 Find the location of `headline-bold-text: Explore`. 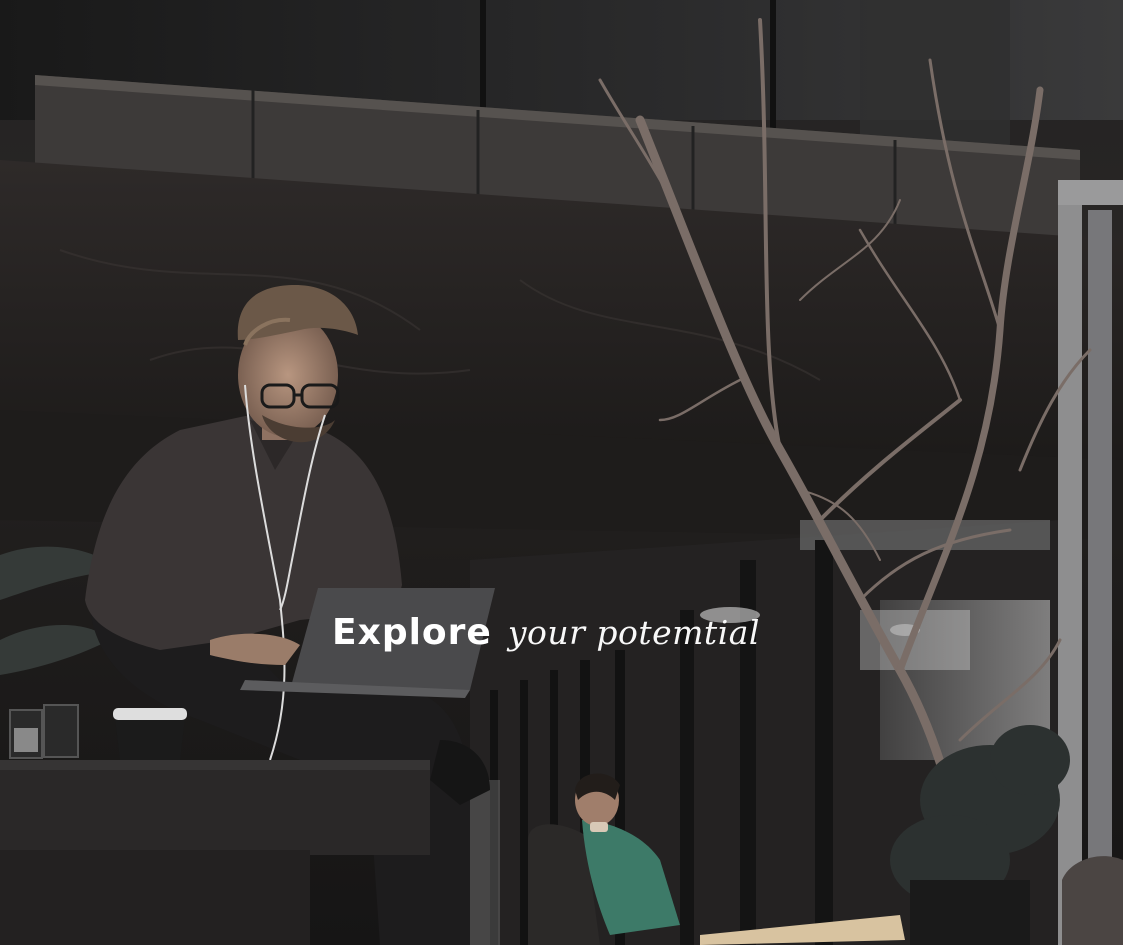

headline-bold-text: Explore is located at coordinates (412, 632).